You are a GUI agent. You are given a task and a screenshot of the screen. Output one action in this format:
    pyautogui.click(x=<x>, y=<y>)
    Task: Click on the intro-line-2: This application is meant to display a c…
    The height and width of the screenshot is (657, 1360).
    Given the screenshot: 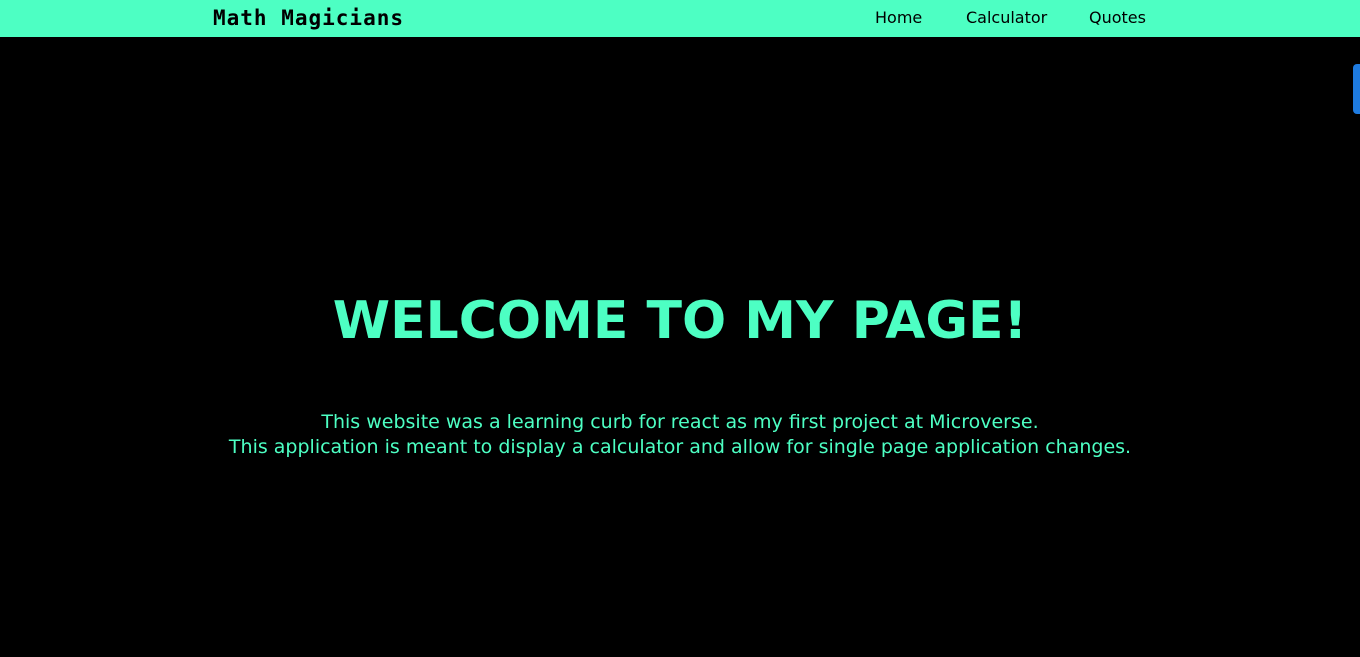 What is the action you would take?
    pyautogui.click(x=680, y=447)
    